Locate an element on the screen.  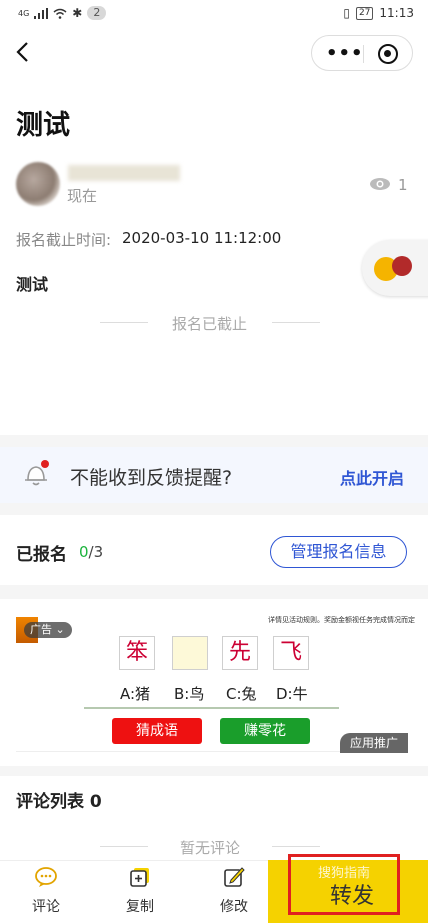
post-time: 现在 is located at coordinates (82, 196).